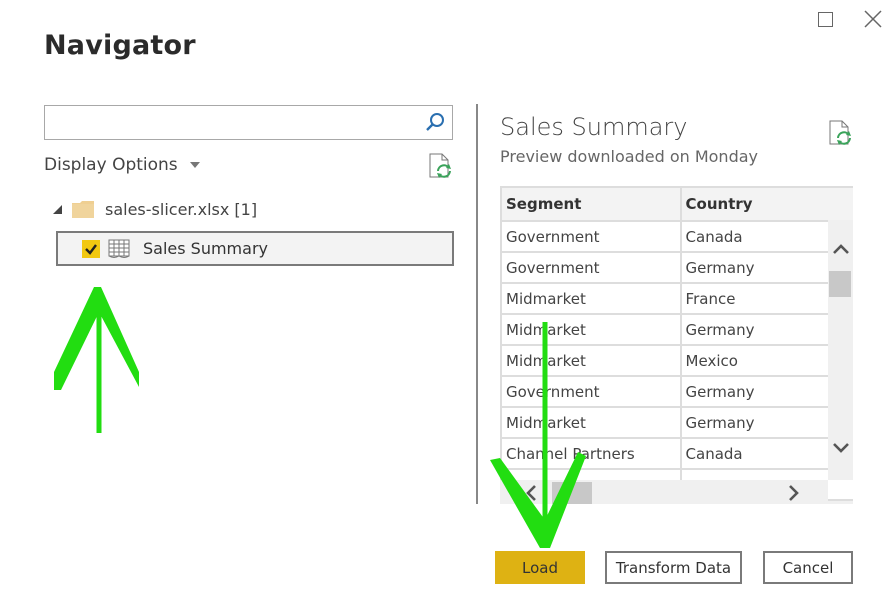  Describe the element at coordinates (205, 248) in the screenshot. I see `item-label: Sales Summary` at that location.